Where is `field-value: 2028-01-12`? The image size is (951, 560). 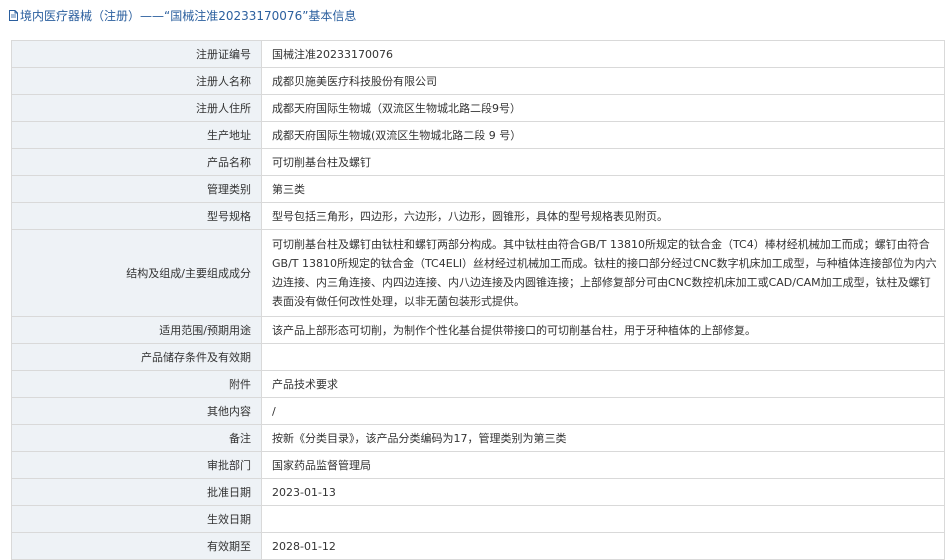
field-value: 2028-01-12 is located at coordinates (603, 546).